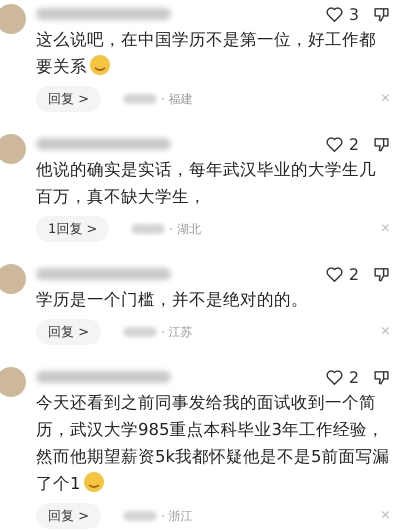  What do you see at coordinates (172, 300) in the screenshot?
I see `comment-text: 学历是一个门槛，并不是绝对的的。` at bounding box center [172, 300].